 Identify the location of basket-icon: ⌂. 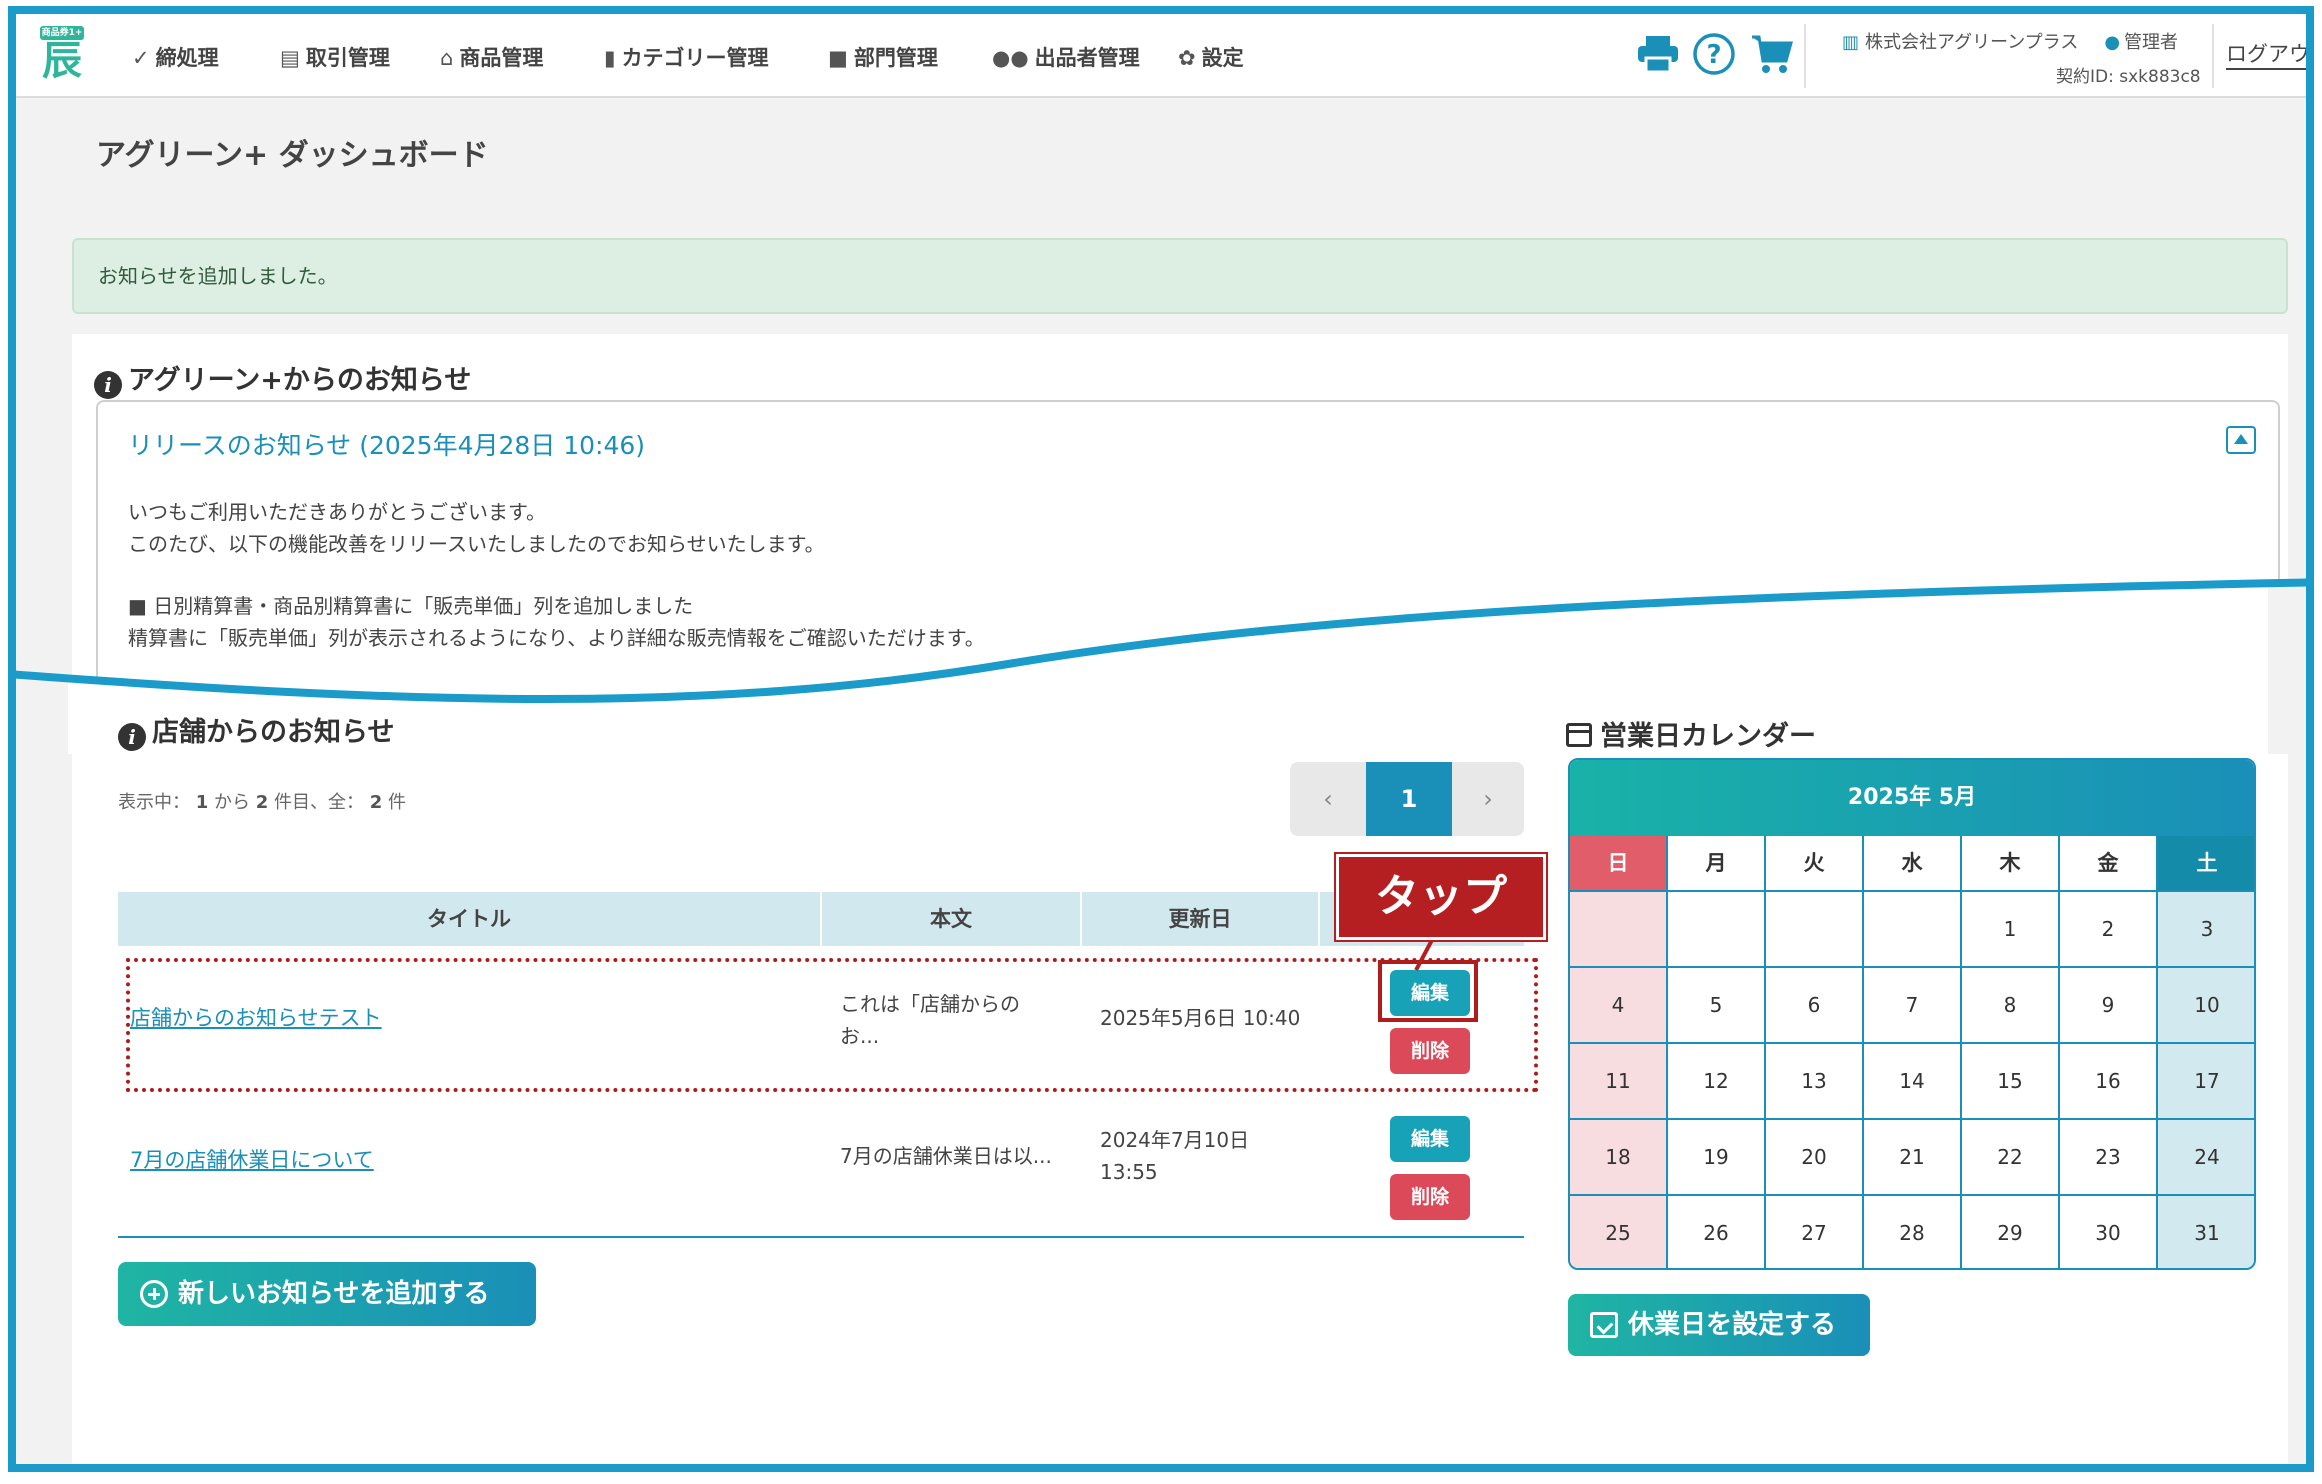
(447, 58).